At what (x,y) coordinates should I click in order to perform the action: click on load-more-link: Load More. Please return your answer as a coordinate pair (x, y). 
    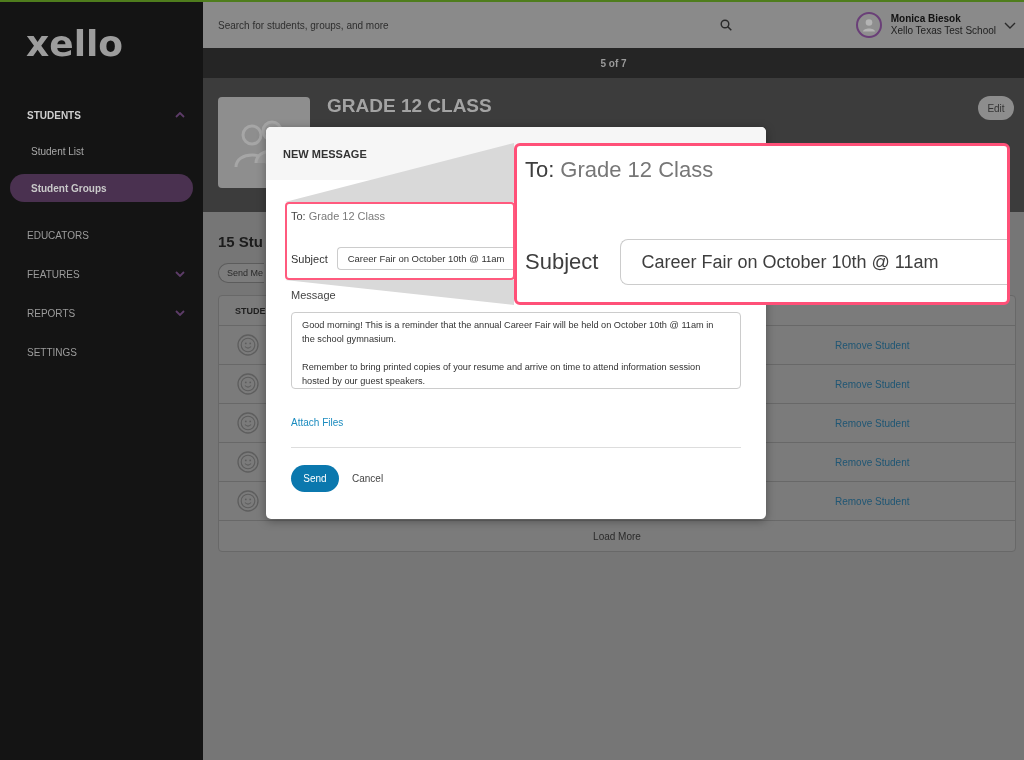
    Looking at the image, I should click on (617, 536).